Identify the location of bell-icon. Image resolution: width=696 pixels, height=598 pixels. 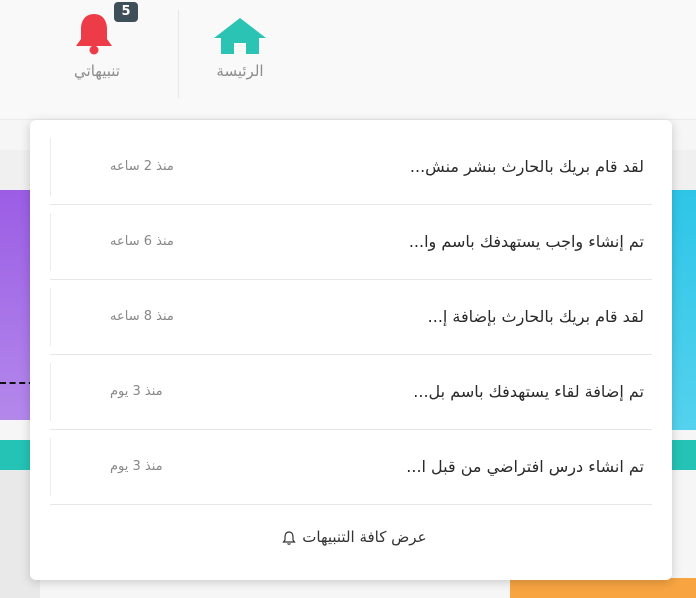
(94, 34).